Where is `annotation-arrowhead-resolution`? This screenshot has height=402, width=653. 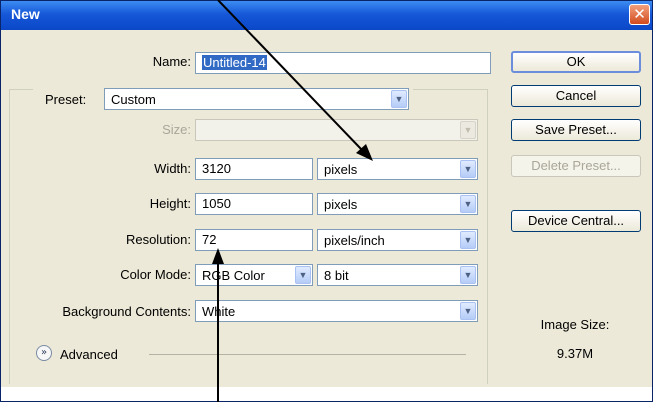 annotation-arrowhead-resolution is located at coordinates (218, 256).